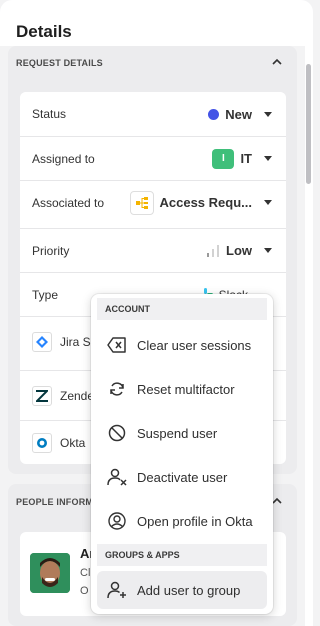 This screenshot has width=320, height=626. Describe the element at coordinates (85, 573) in the screenshot. I see `person-detail: Cl` at that location.